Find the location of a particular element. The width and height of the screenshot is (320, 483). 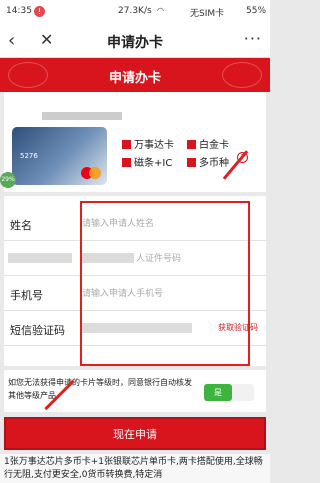

option-mastercard: 万事达卡 is located at coordinates (148, 143).